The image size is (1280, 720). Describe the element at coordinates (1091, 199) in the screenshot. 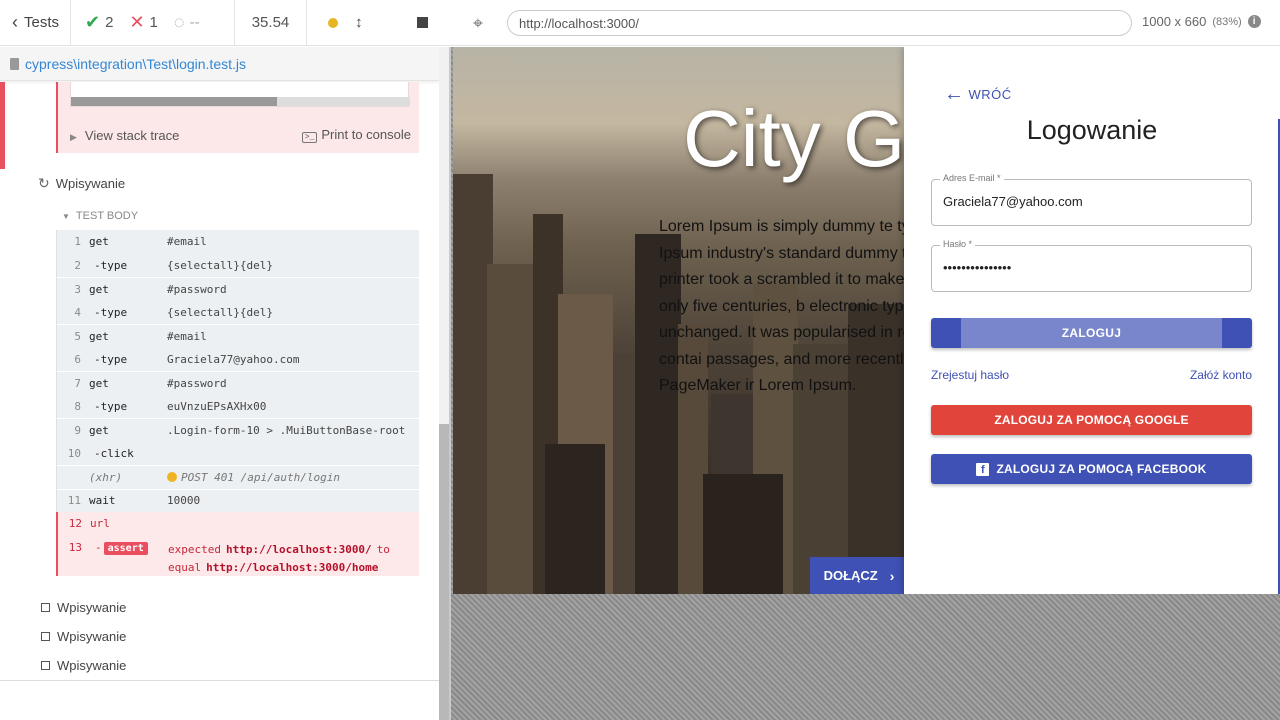

I see `email-field: Adres E-mail * Graciela77@yahoo.com` at that location.